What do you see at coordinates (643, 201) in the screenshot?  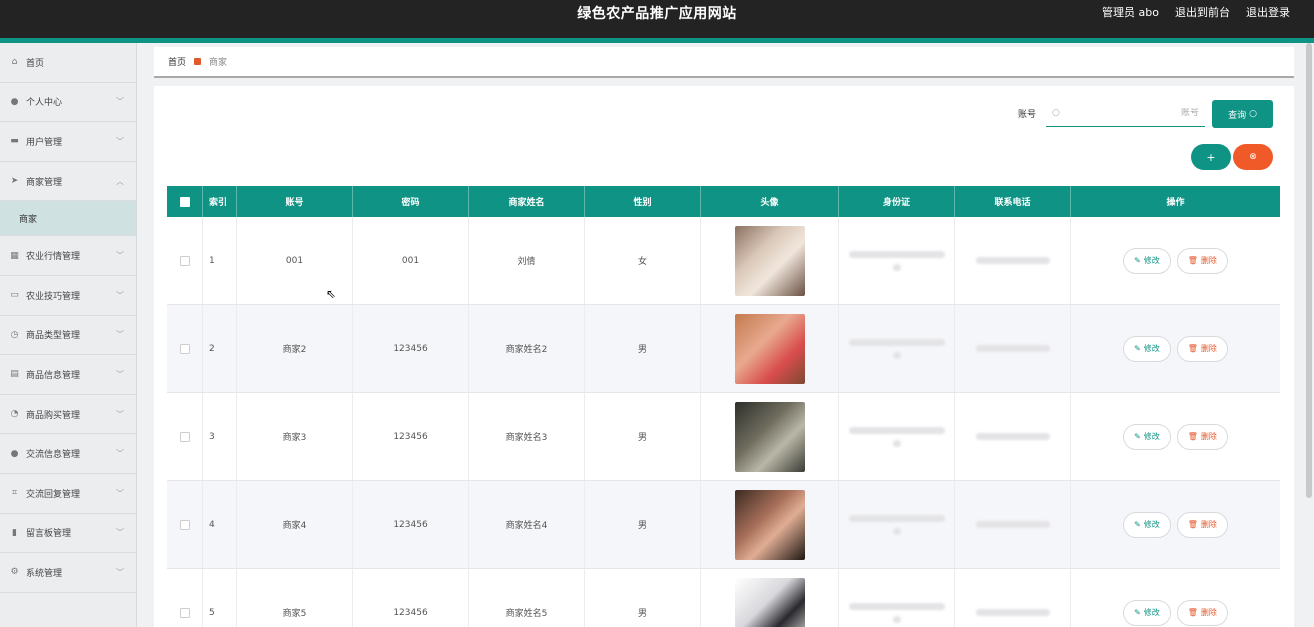 I see `header-gender: 性别` at bounding box center [643, 201].